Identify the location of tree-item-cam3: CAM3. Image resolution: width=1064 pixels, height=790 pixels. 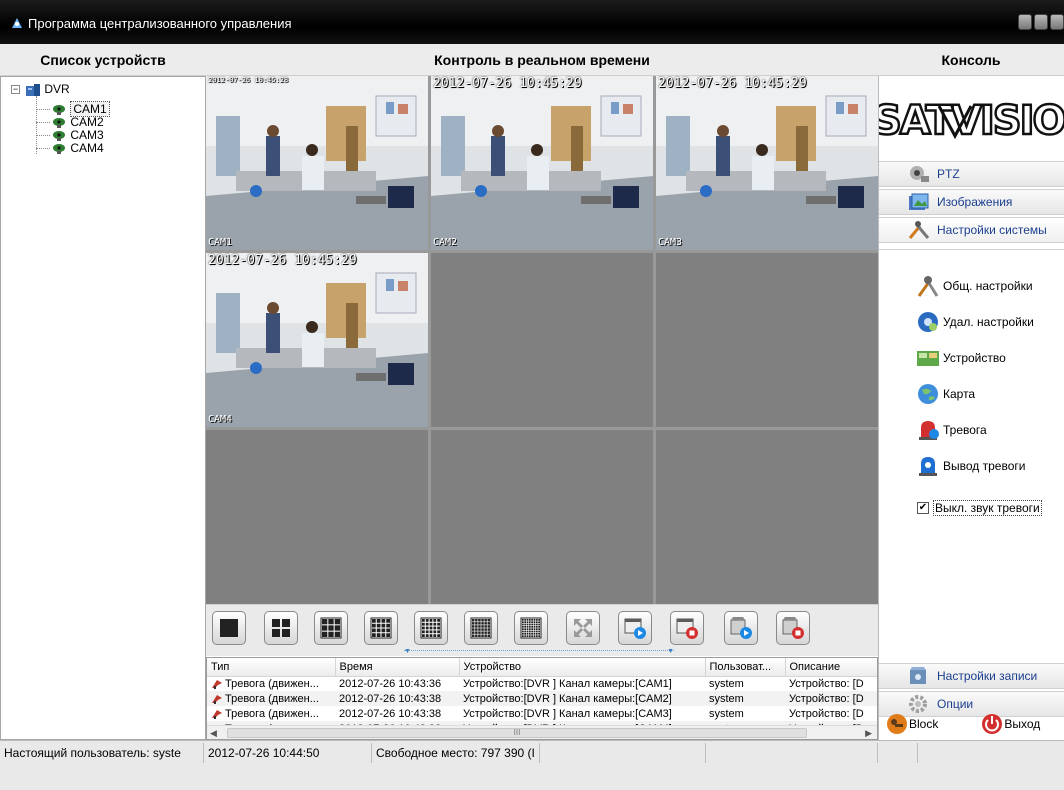
(77, 135).